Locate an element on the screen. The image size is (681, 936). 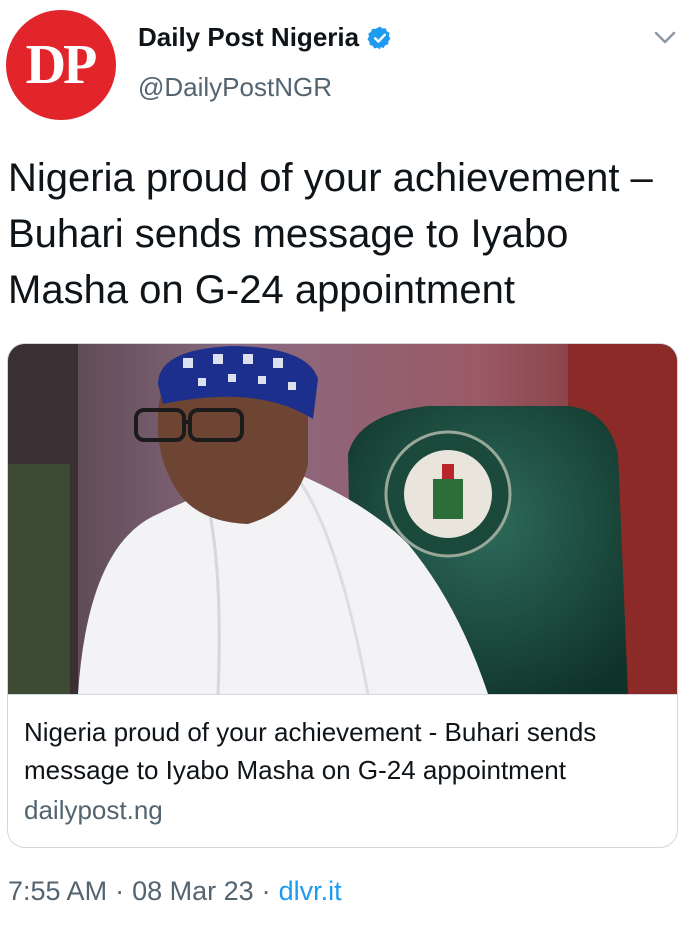
tweet-source-link: dlvr.it is located at coordinates (310, 891).